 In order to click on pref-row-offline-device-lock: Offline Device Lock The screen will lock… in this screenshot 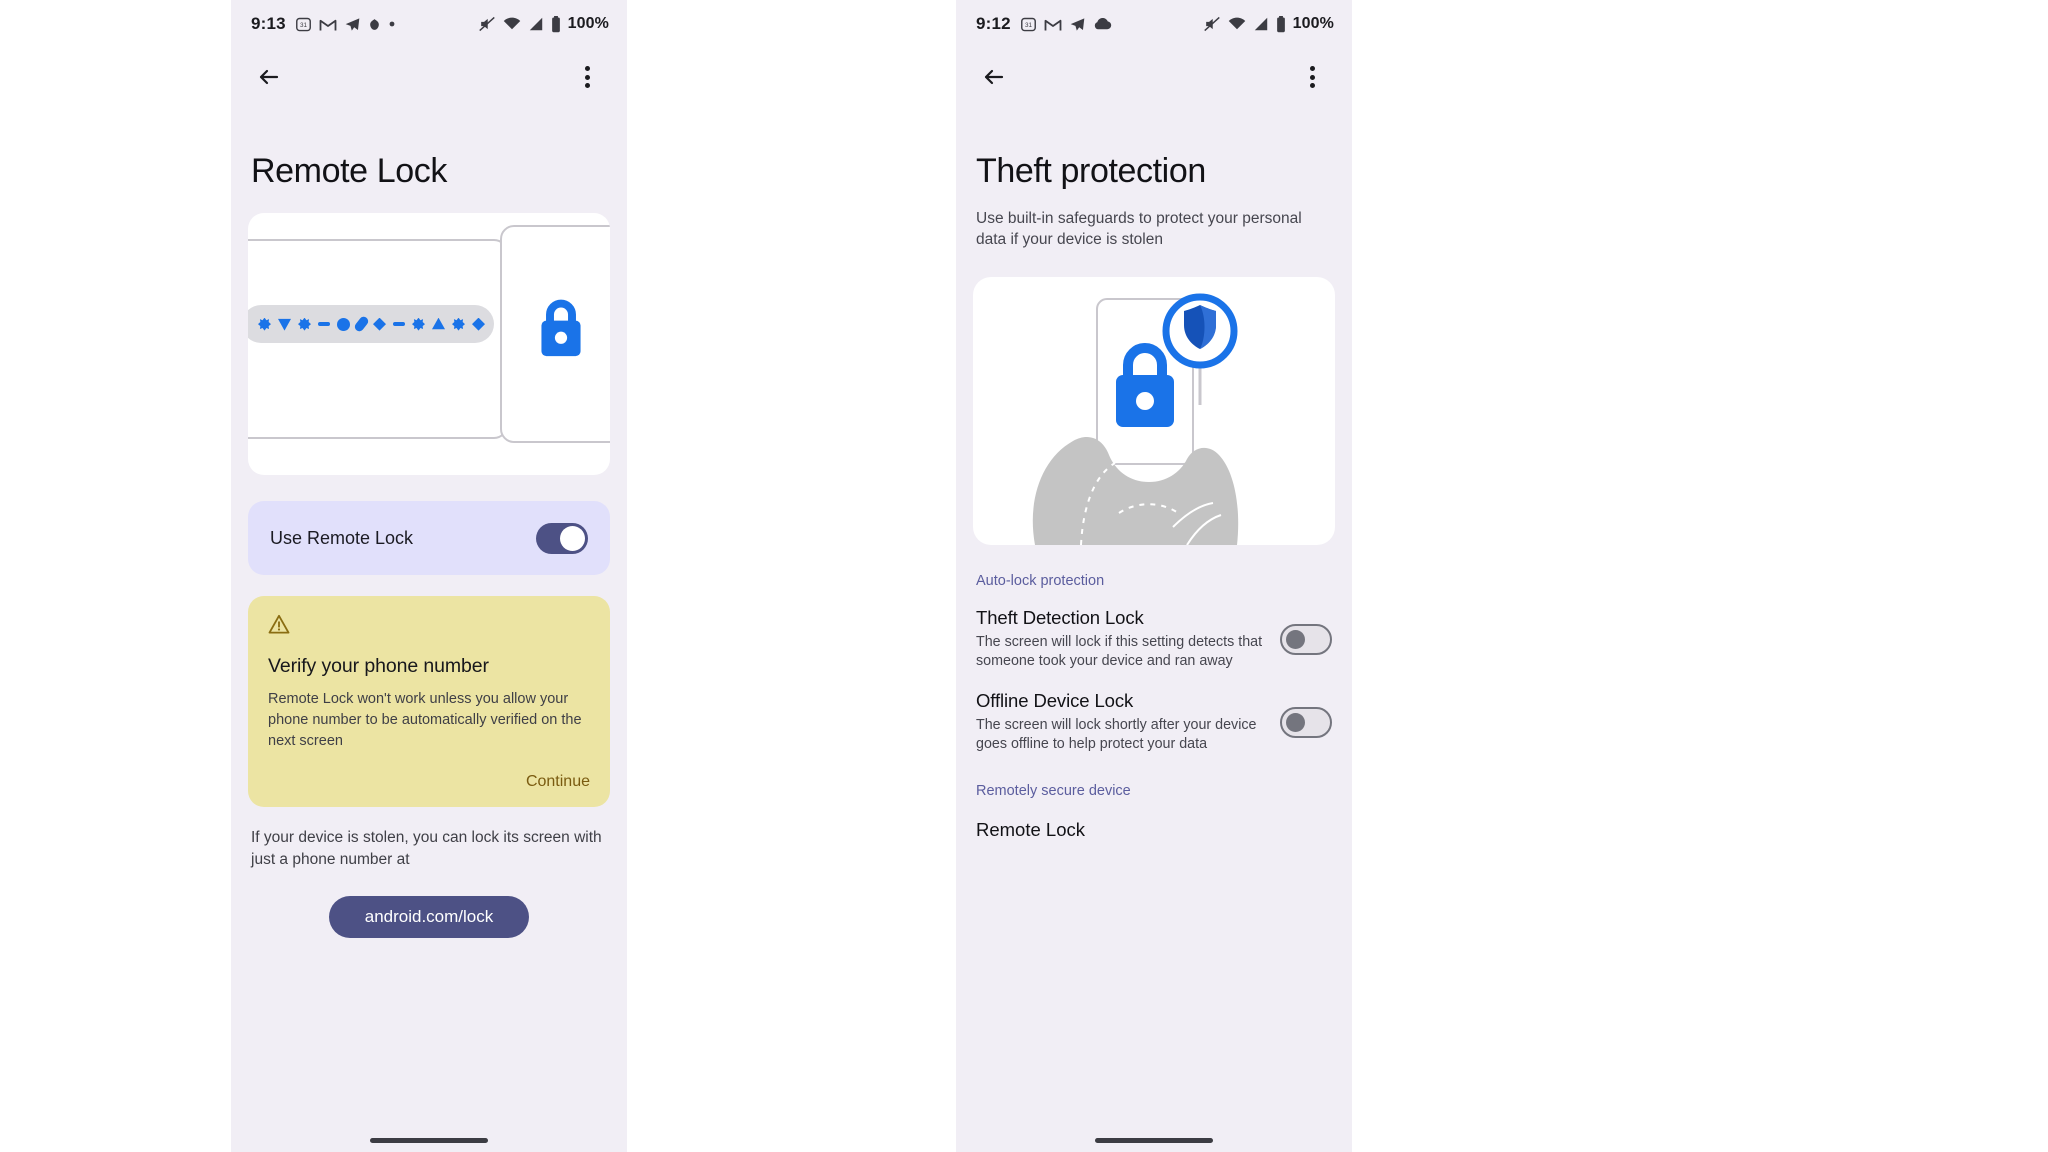, I will do `click(1154, 722)`.